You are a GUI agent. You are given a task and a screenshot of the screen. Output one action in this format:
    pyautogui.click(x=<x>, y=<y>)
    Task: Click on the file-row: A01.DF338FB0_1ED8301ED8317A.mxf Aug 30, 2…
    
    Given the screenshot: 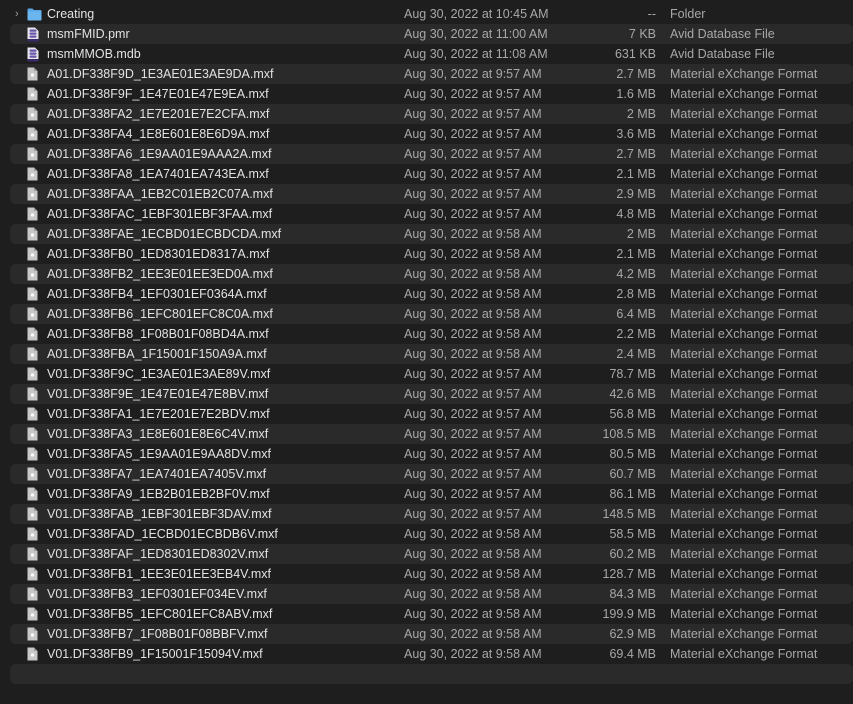 What is the action you would take?
    pyautogui.click(x=426, y=254)
    